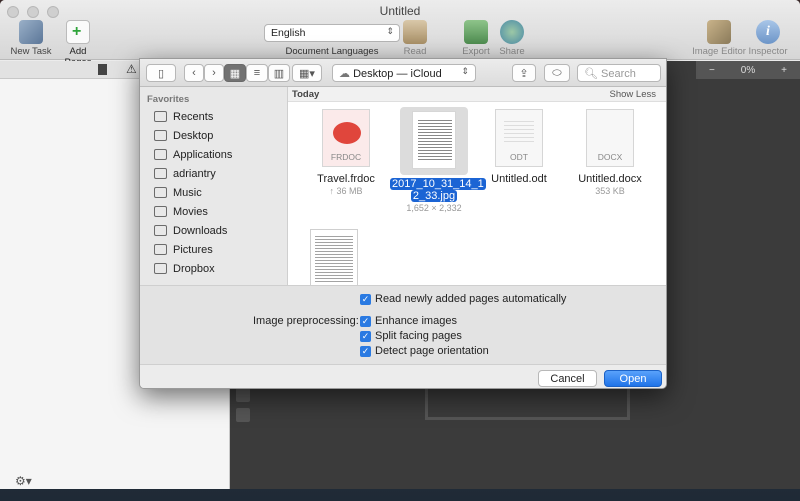 The width and height of the screenshot is (800, 501). I want to click on location-popup: ☁ Desktop — iCloud ⇕, so click(404, 73).